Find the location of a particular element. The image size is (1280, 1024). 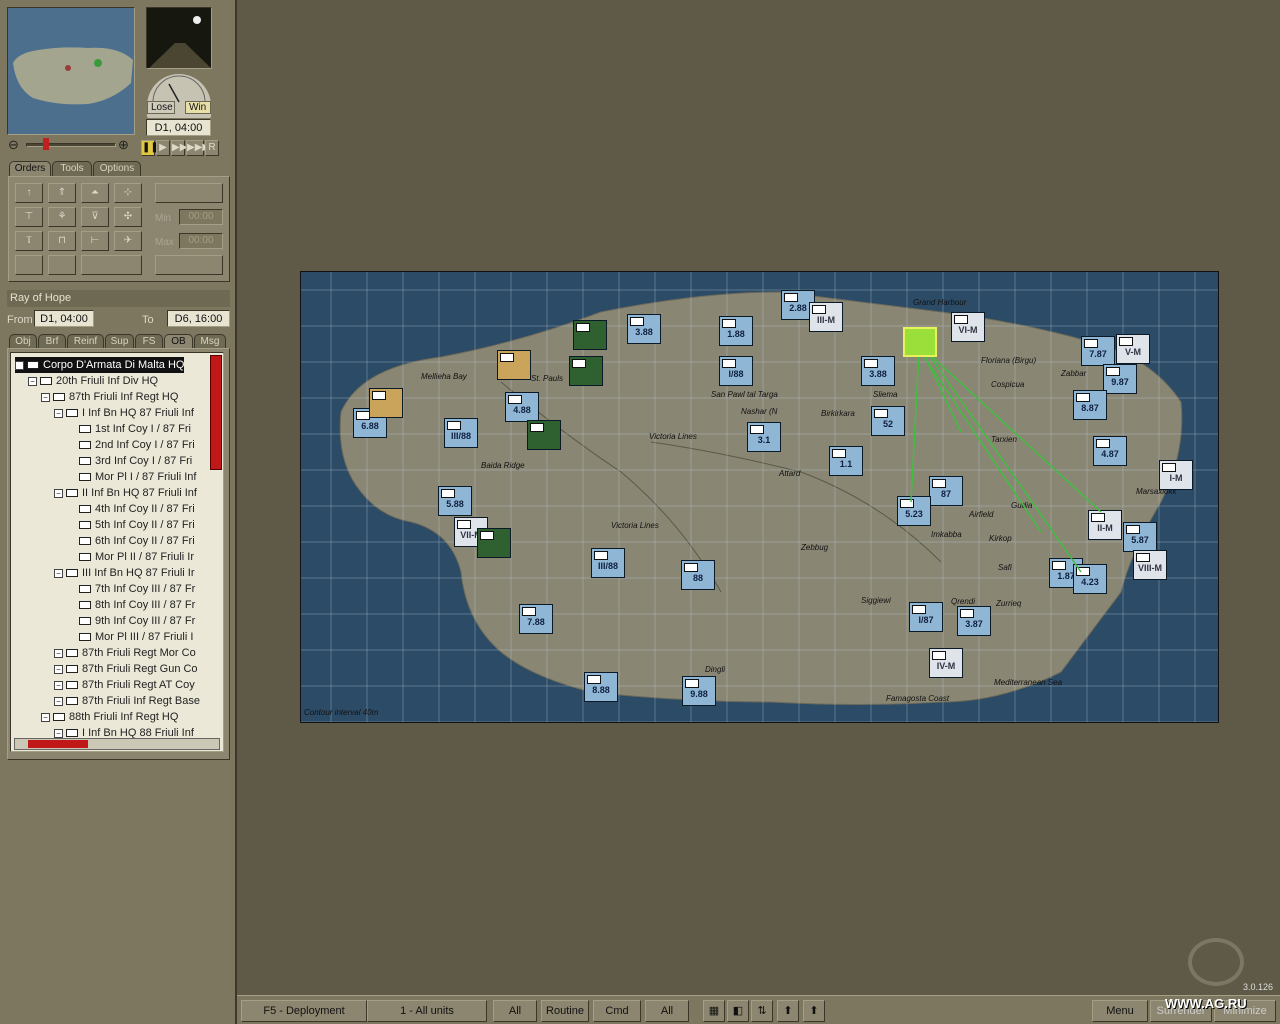

ob-tree-item: 2nd Inf Coy I / 87 Fri is located at coordinates (131, 445).